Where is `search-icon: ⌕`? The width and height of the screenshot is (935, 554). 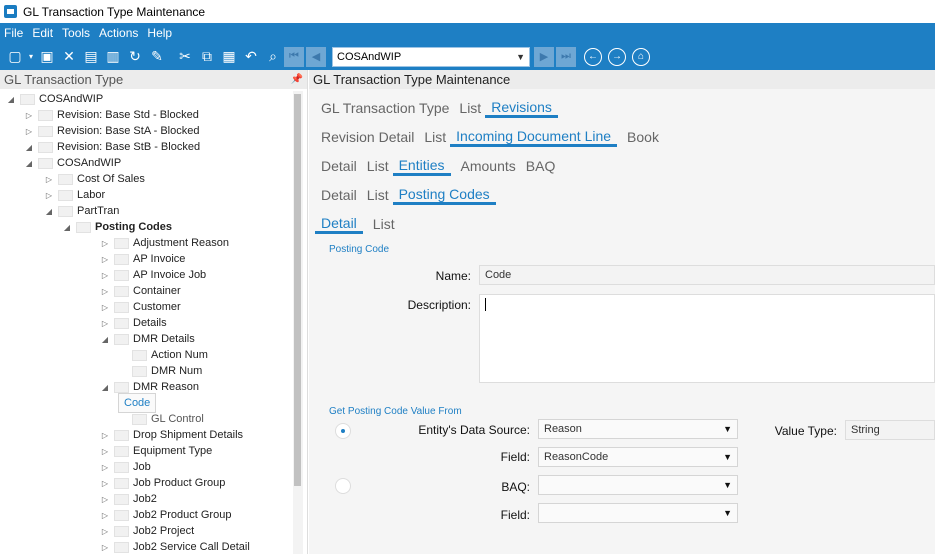 search-icon: ⌕ is located at coordinates (273, 57).